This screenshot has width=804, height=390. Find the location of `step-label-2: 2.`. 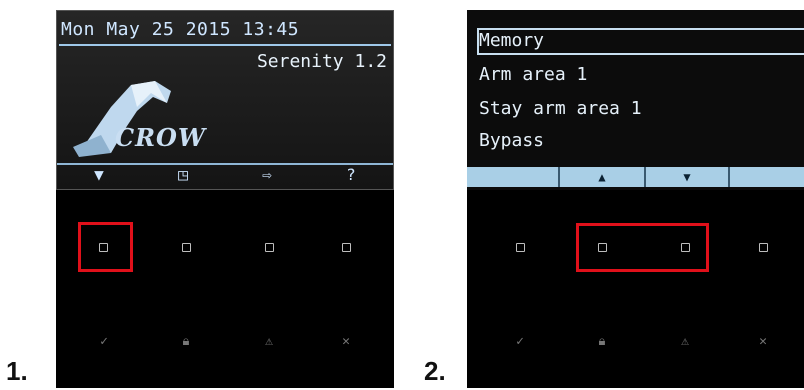

step-label-2: 2. is located at coordinates (435, 371).